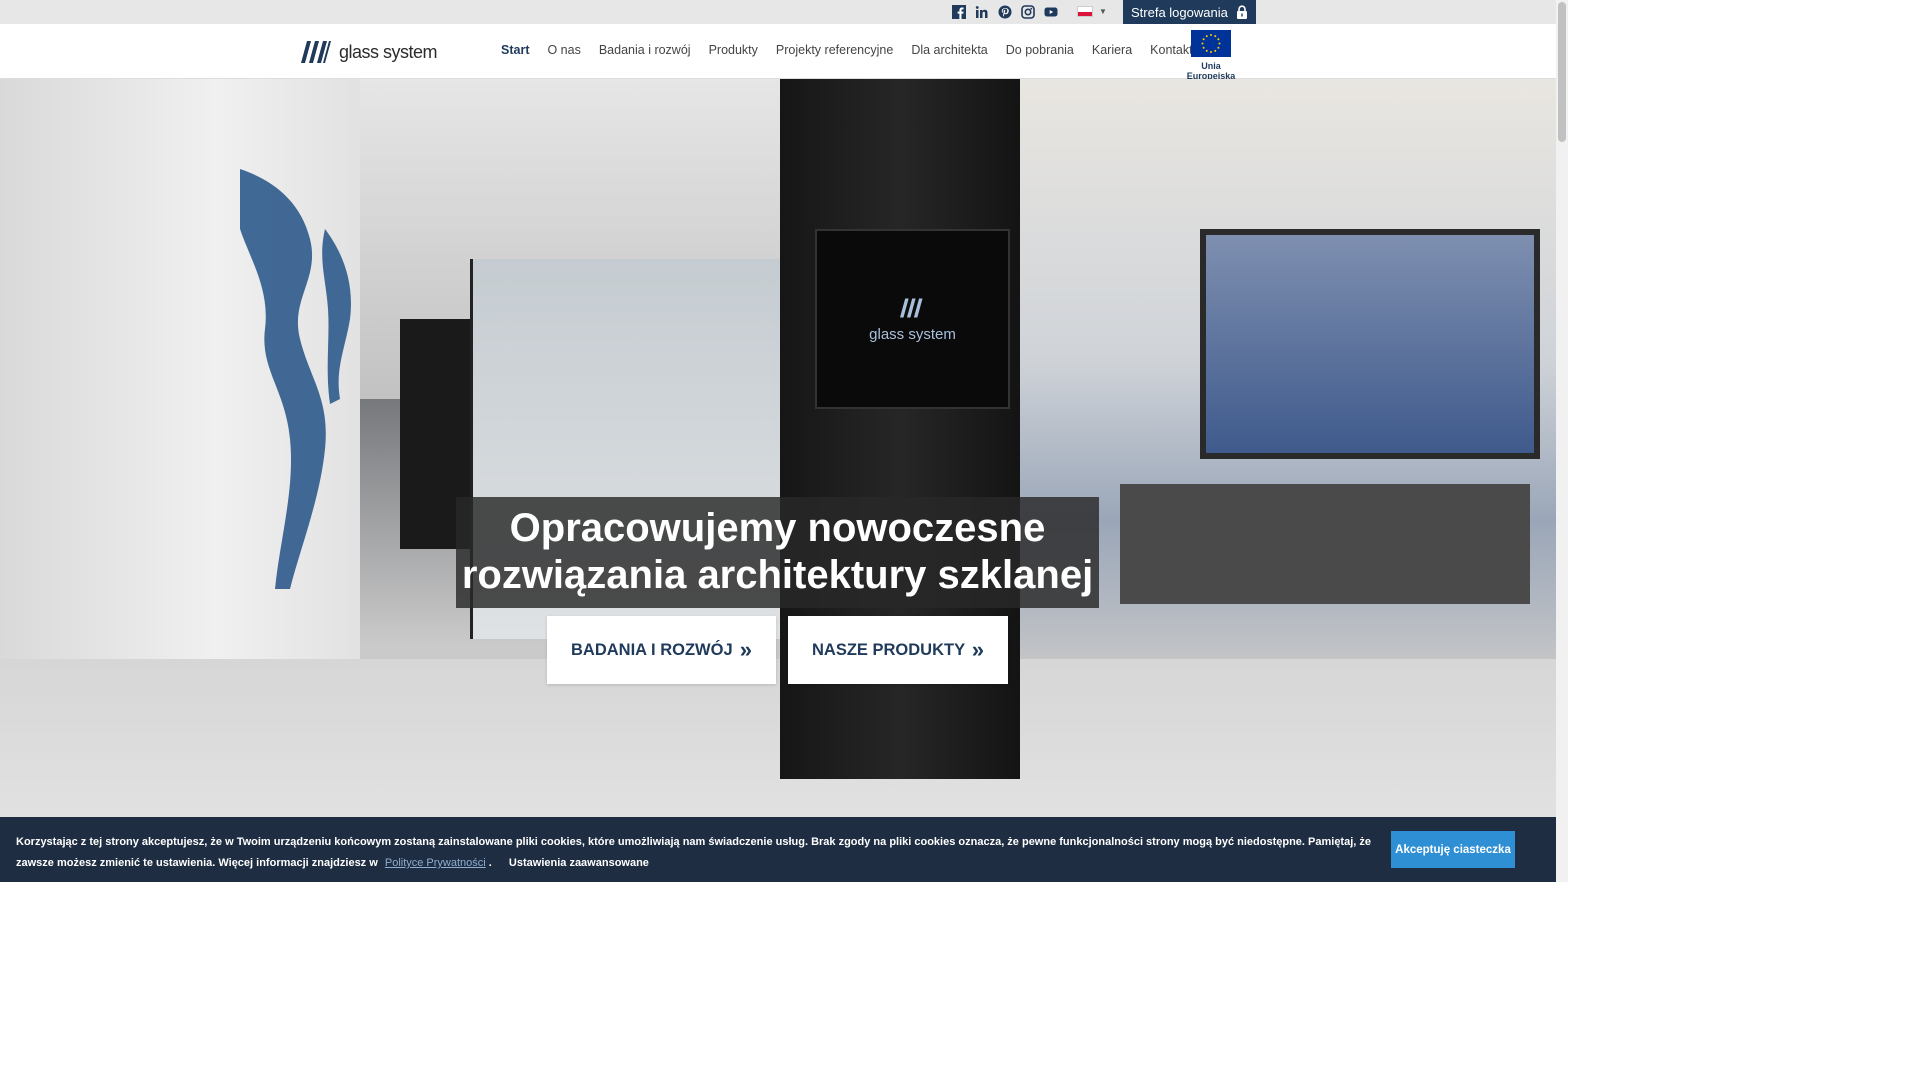 The width and height of the screenshot is (1920, 1080). What do you see at coordinates (295, 379) in the screenshot?
I see `hero-background-world-map` at bounding box center [295, 379].